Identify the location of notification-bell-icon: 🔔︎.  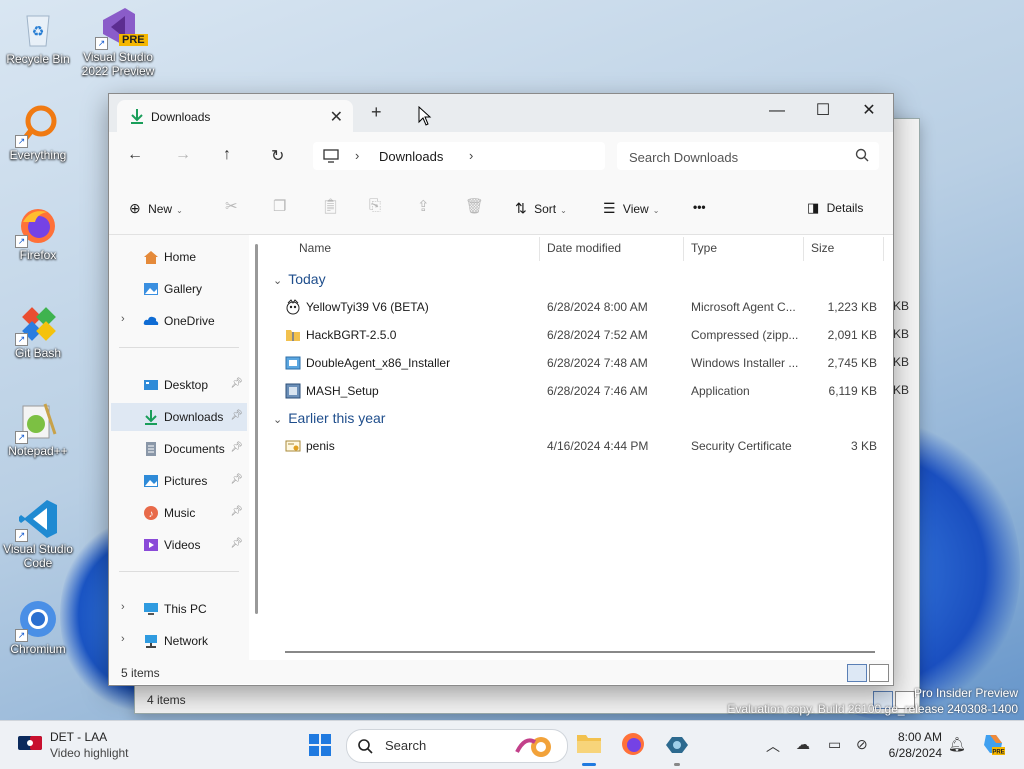
(957, 744).